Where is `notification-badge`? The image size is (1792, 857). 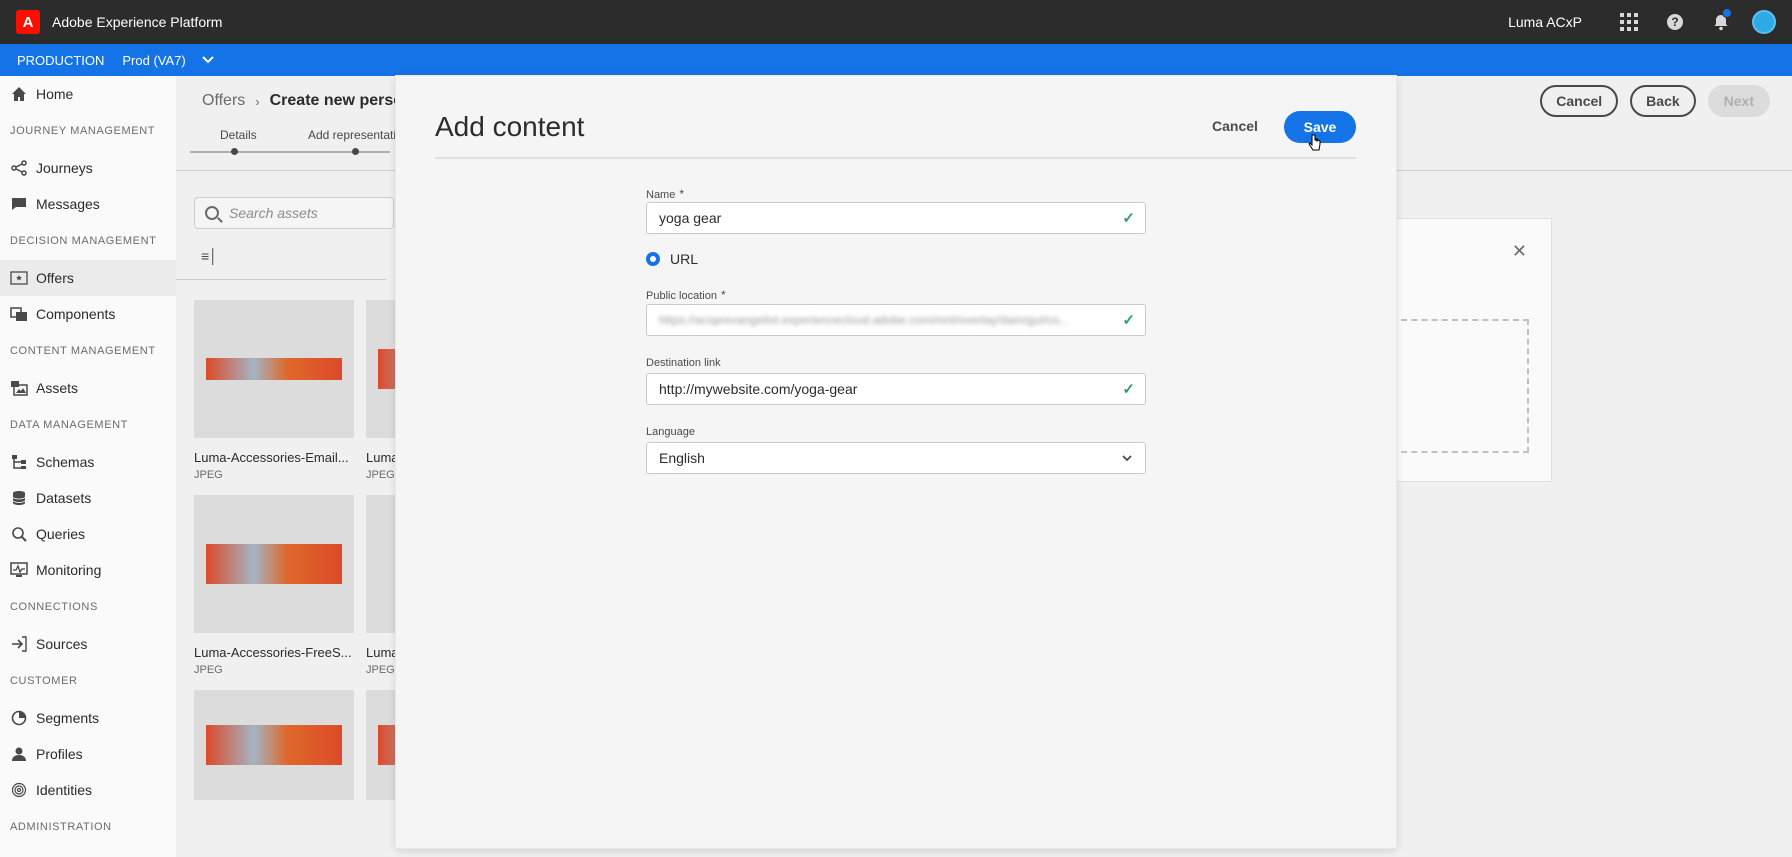
notification-badge is located at coordinates (1727, 13).